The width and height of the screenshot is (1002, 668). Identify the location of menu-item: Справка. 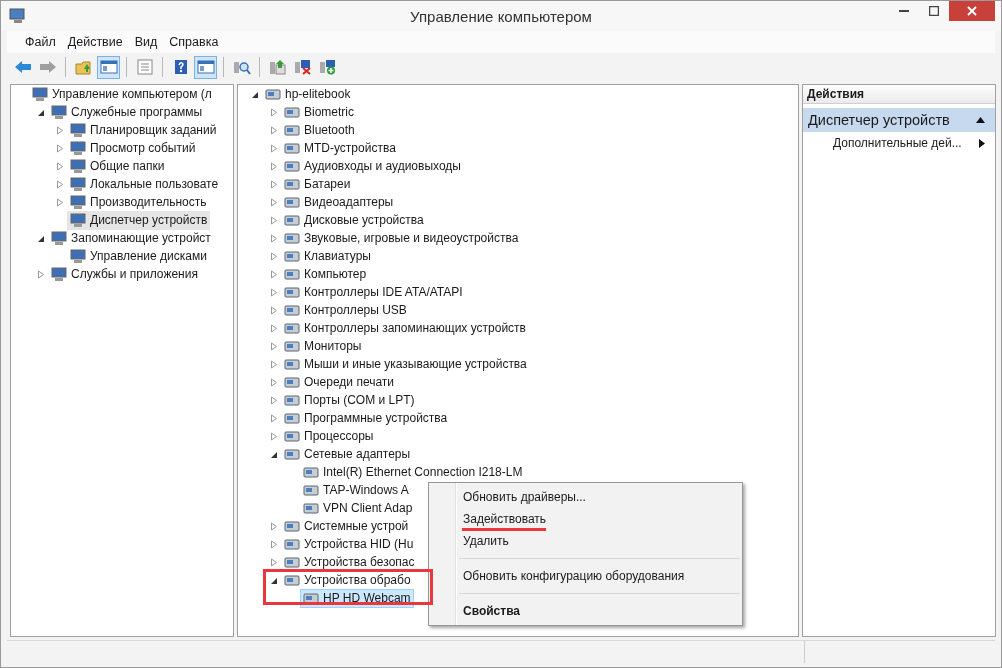
(194, 42).